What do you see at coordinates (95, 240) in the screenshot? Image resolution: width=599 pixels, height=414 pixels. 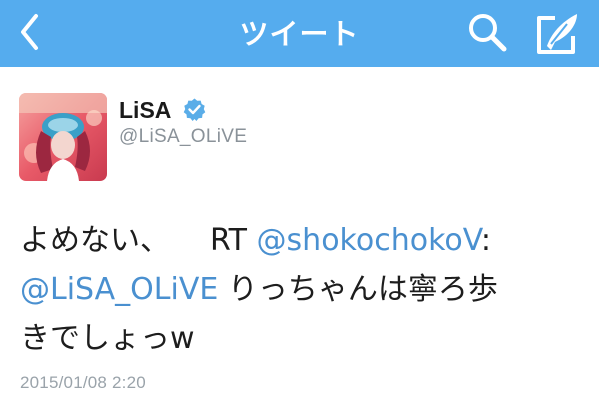 I see `tweet-prefix: よめない、` at bounding box center [95, 240].